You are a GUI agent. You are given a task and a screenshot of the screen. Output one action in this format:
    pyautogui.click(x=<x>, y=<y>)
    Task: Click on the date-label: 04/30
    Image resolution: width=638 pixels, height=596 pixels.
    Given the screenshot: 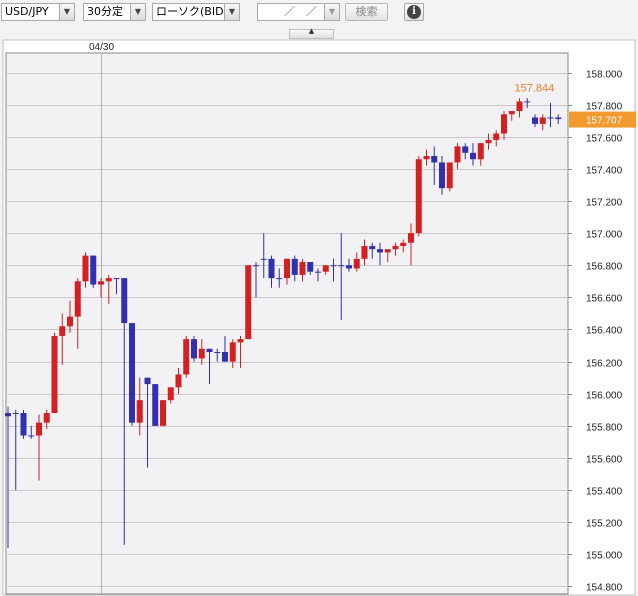 What is the action you would take?
    pyautogui.click(x=101, y=47)
    